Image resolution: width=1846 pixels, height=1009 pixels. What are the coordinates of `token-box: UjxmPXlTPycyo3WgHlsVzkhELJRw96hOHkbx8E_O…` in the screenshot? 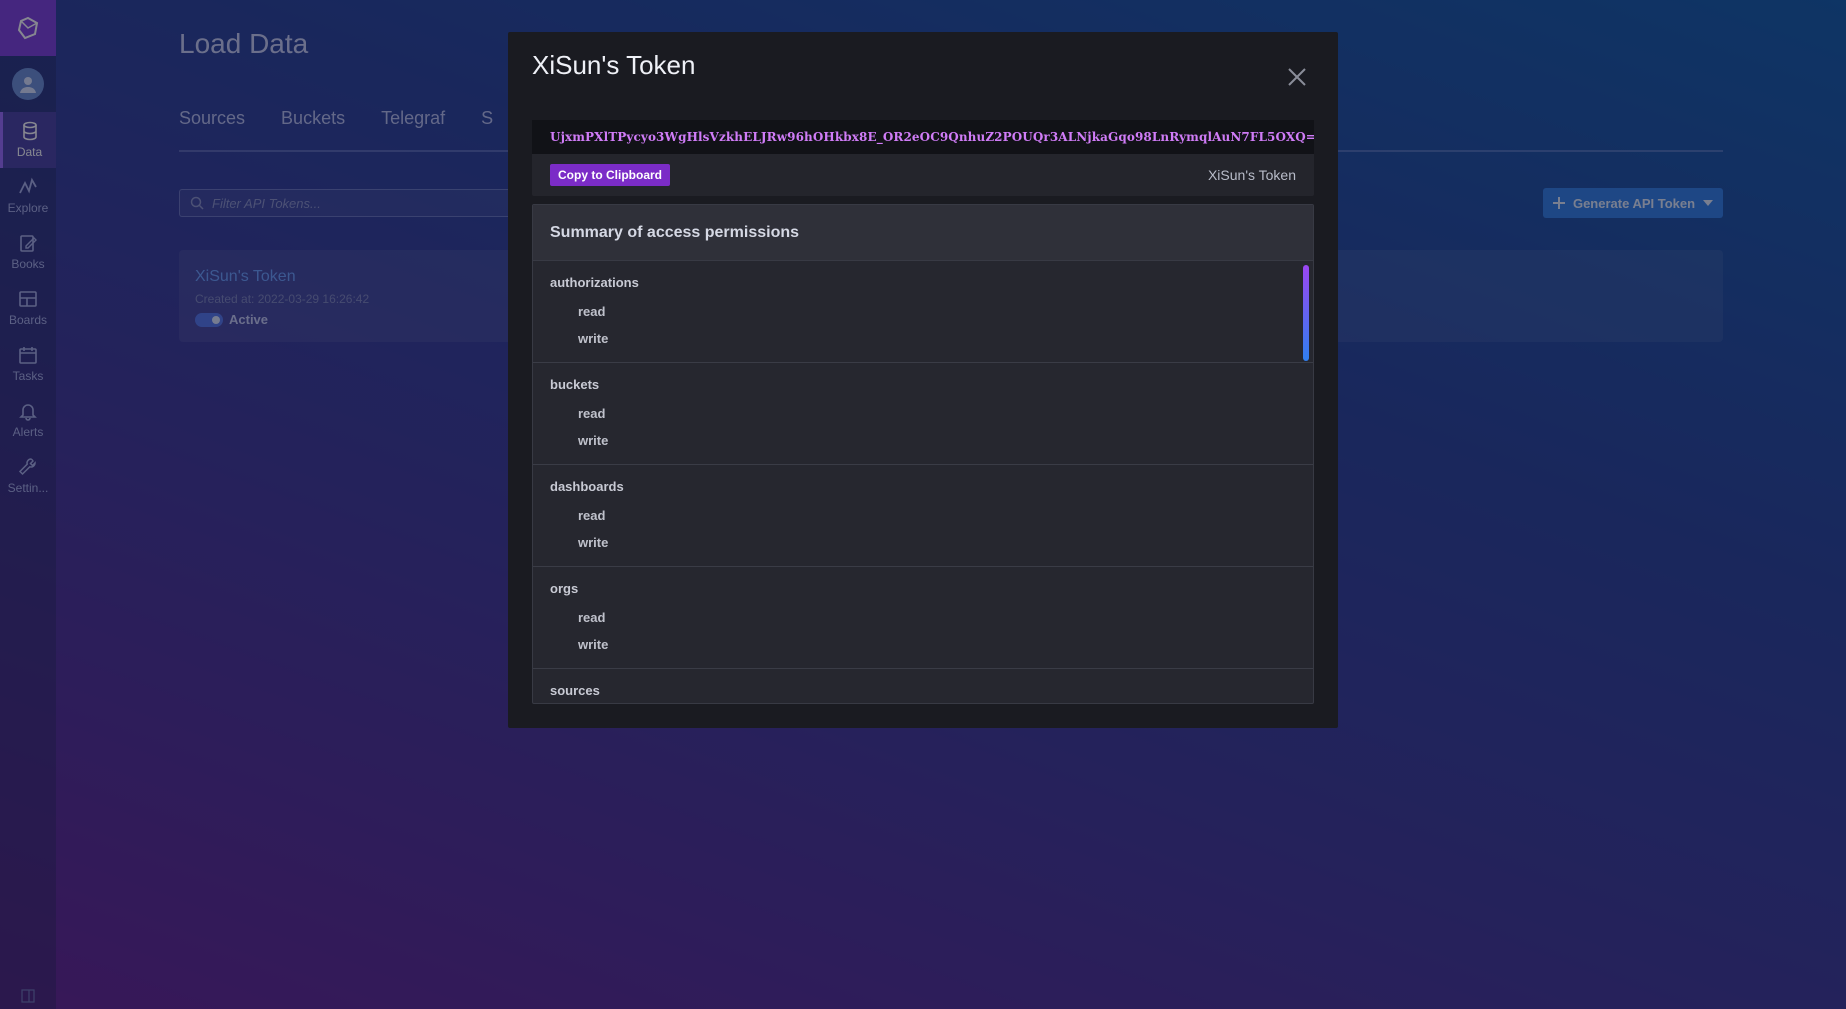 It's located at (923, 158).